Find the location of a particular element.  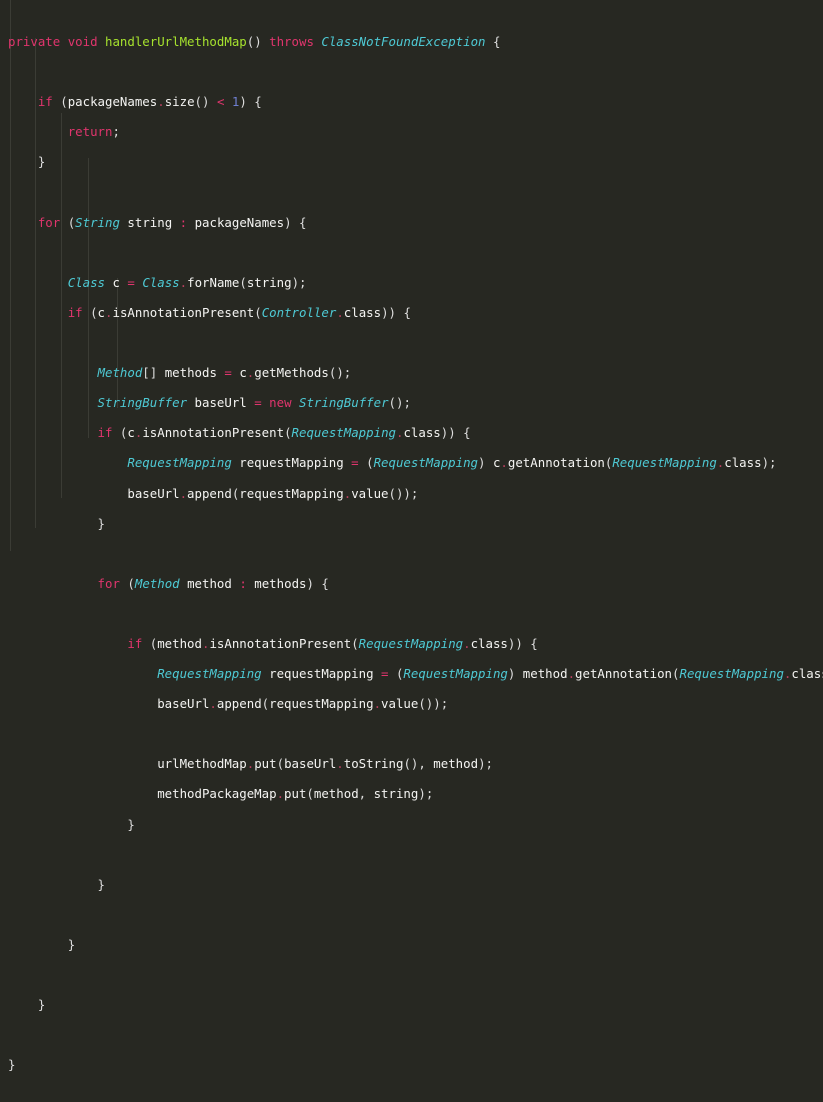

code-line: methodPackageMap.put(method, string); is located at coordinates (295, 794).